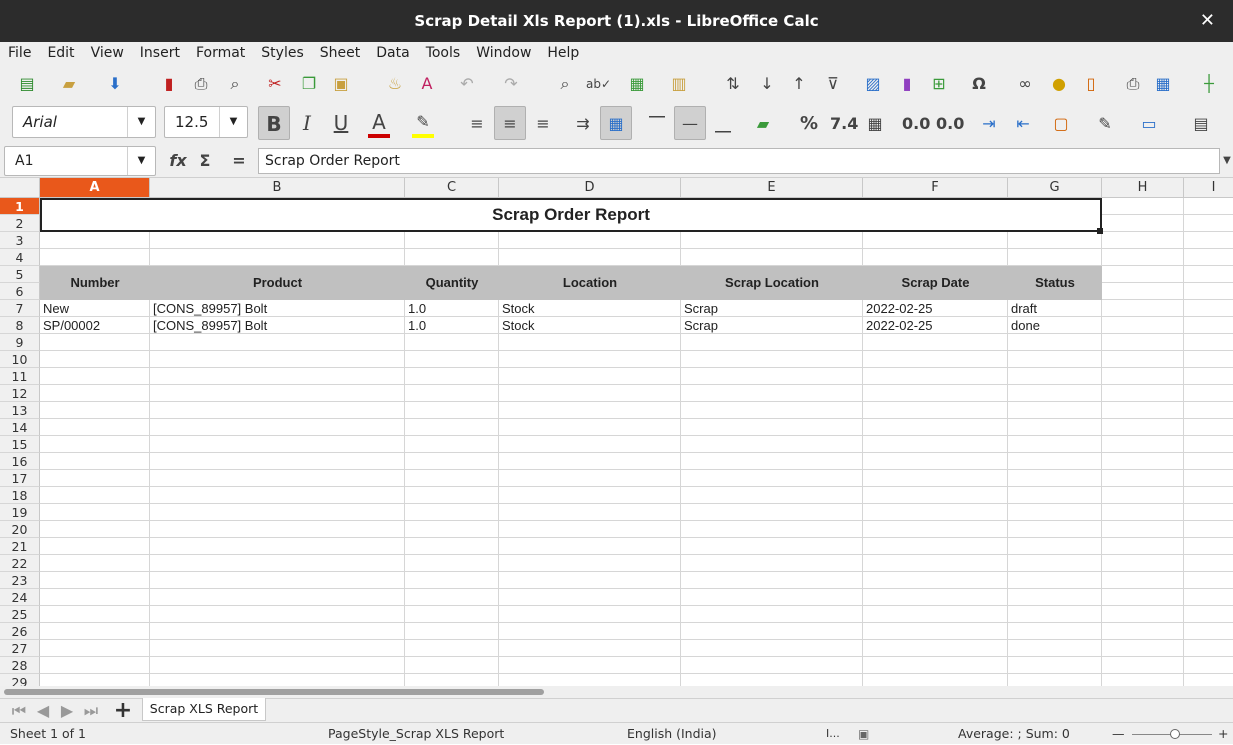  Describe the element at coordinates (939, 84) in the screenshot. I see `pivot-table-icon: ⊞` at that location.